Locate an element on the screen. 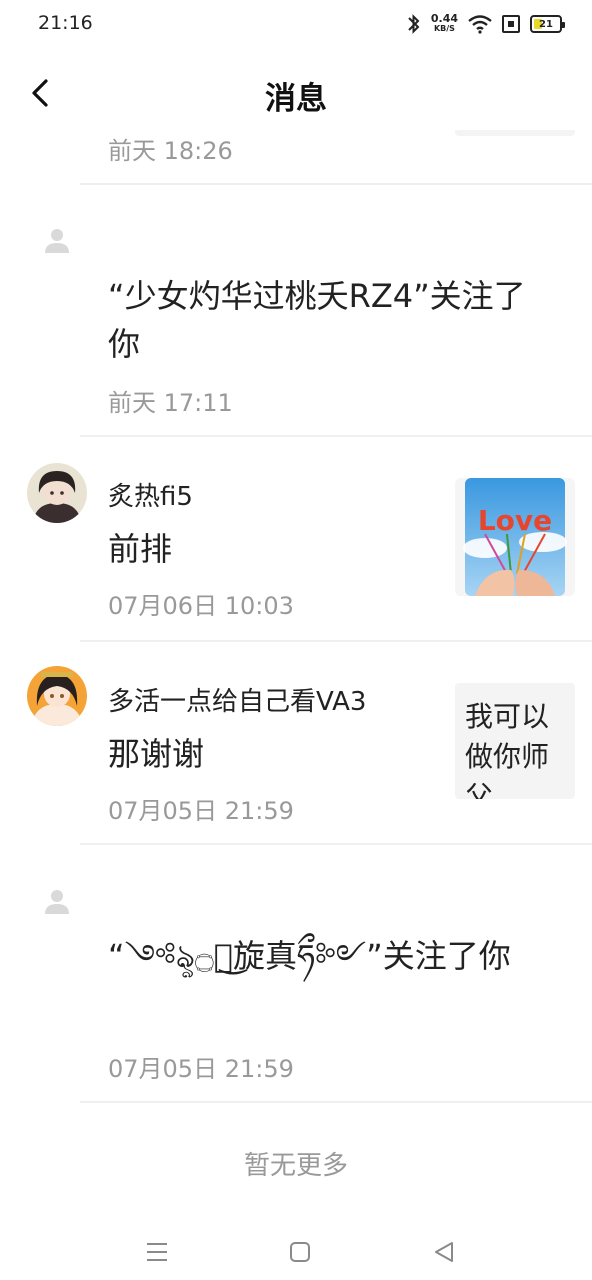 This screenshot has height=1280, width=592. bluetooth-icon is located at coordinates (414, 24).